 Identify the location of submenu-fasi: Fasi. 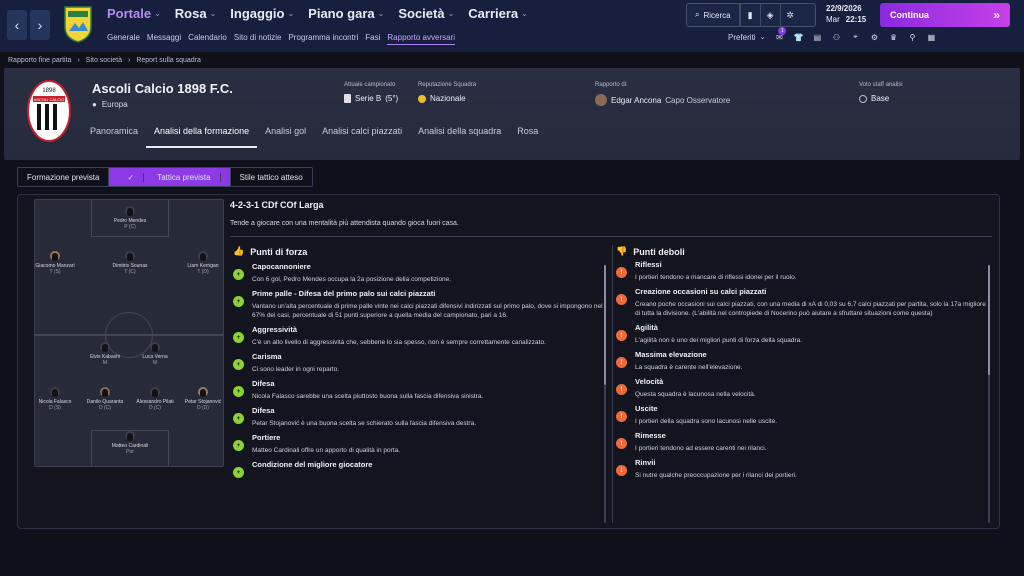
(372, 39).